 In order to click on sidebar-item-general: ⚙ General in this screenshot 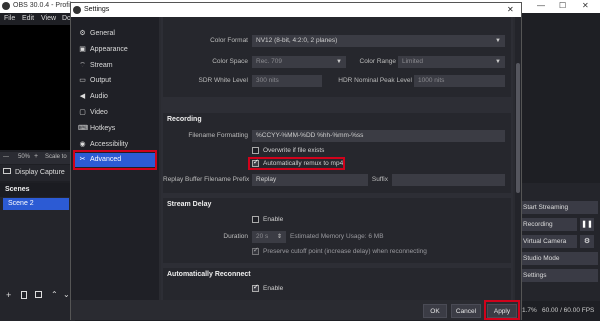, I will do `click(115, 34)`.